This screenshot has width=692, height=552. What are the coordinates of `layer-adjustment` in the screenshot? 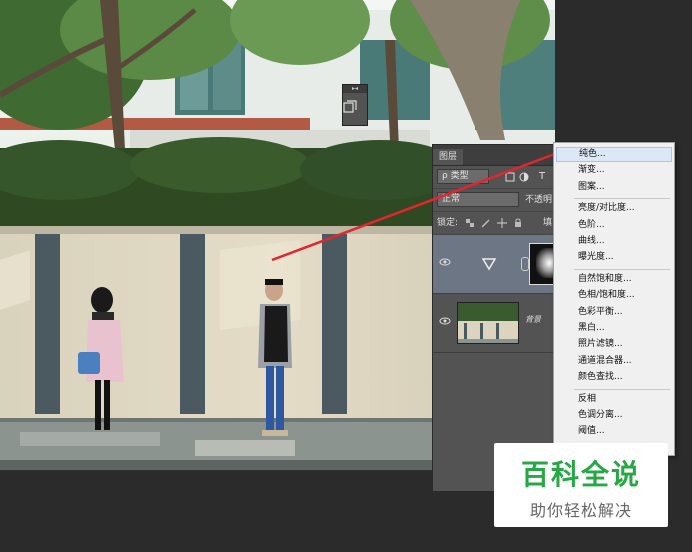 It's located at (494, 264).